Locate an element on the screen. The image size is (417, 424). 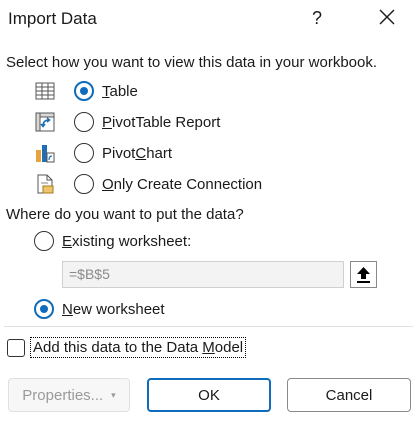
existing-label-rest: xisting worksheet: is located at coordinates (132, 241).